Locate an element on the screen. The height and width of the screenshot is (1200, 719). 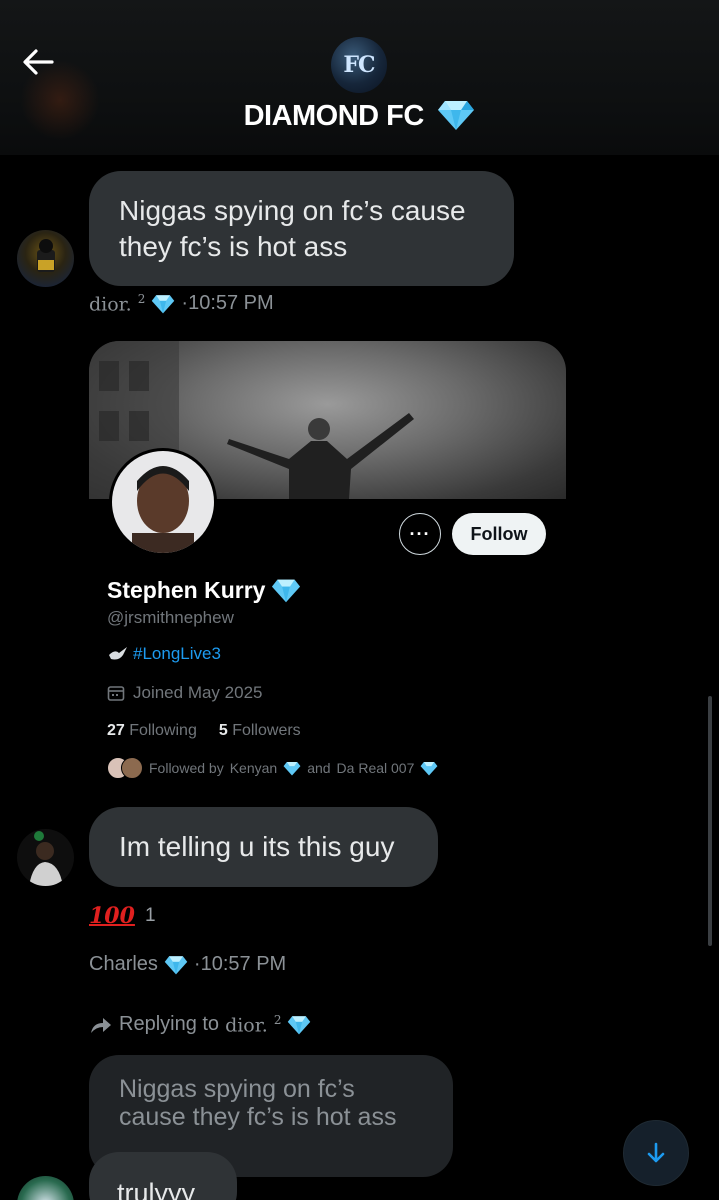
profile-bio: #LongLive3 is located at coordinates (164, 654).